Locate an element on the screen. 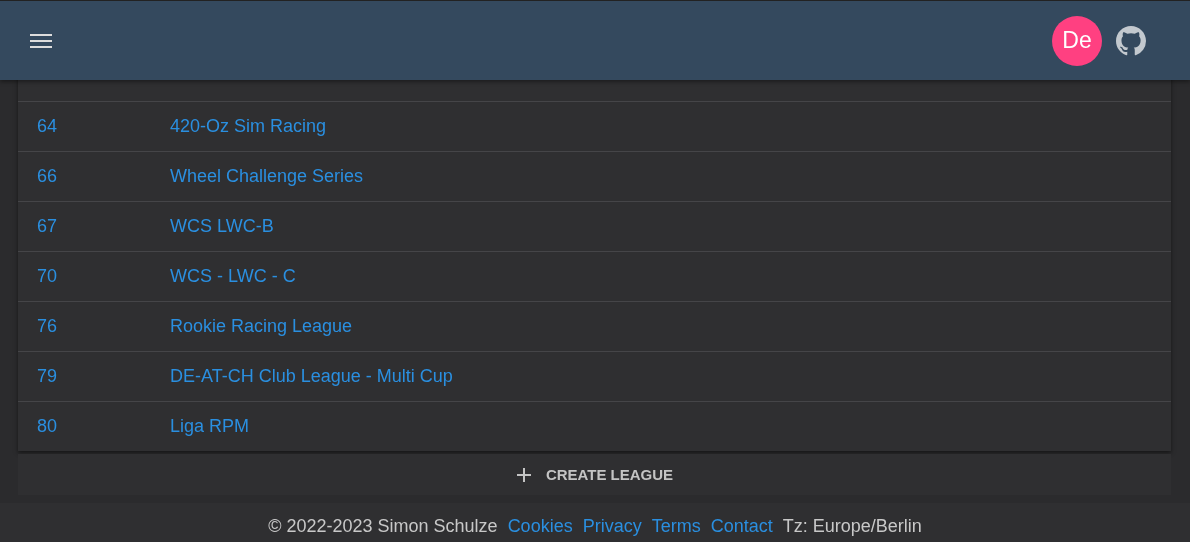 The width and height of the screenshot is (1190, 542). create-league-button: CREATE LEAGUE is located at coordinates (594, 474).